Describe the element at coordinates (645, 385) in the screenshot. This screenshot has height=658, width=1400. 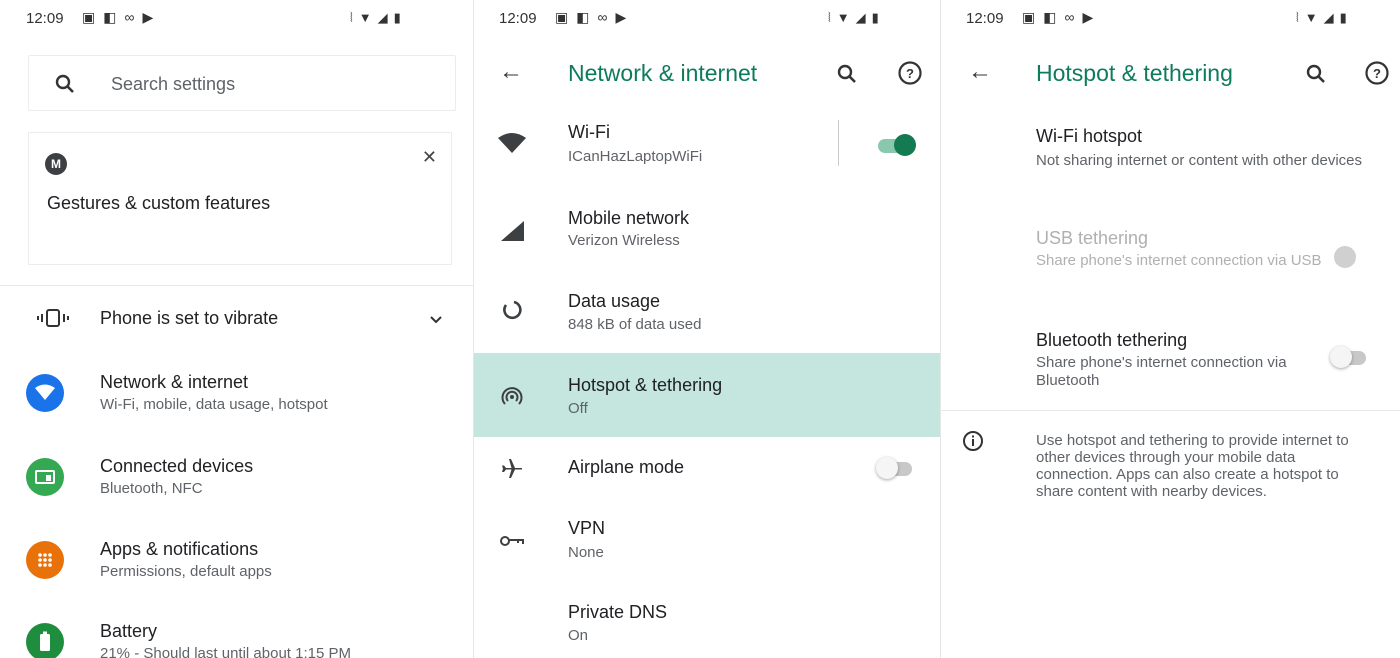
I see `item-title: Hotspot & tethering` at that location.